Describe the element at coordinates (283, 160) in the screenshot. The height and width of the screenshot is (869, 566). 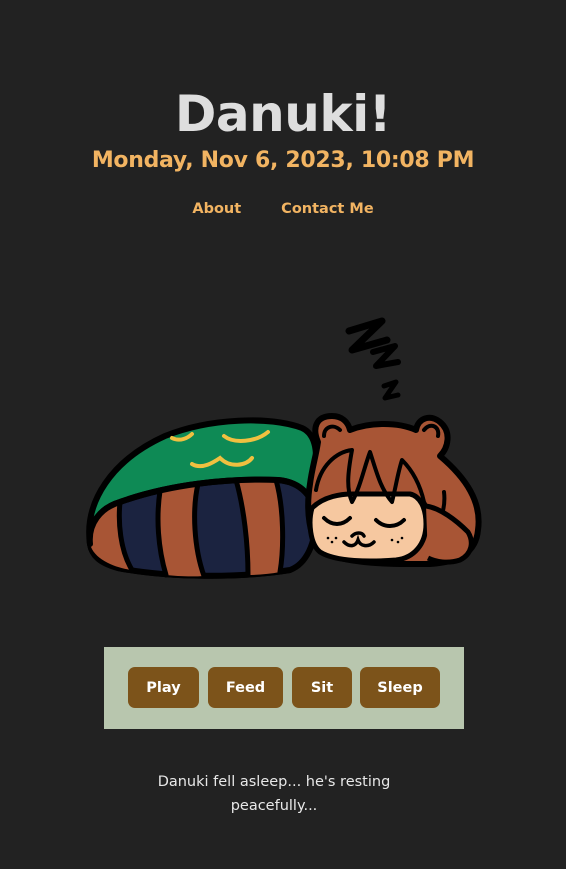
I see `current-datetime: Monday, Nov 6, 2023, 10:08 PM` at that location.